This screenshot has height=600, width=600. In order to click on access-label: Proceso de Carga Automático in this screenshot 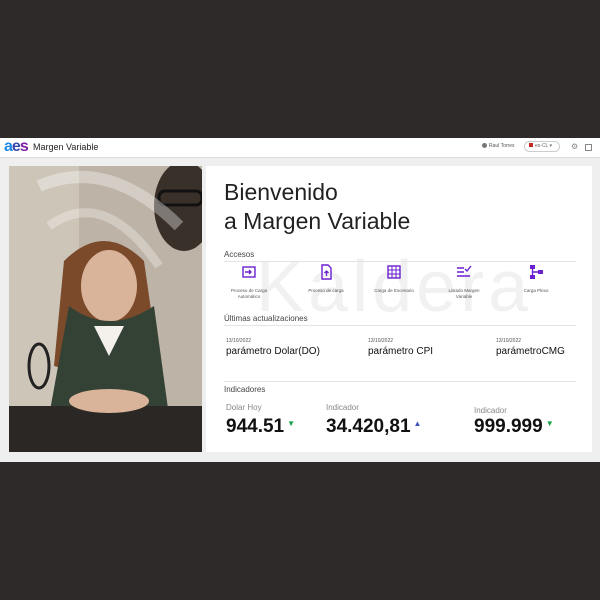, I will do `click(249, 293)`.